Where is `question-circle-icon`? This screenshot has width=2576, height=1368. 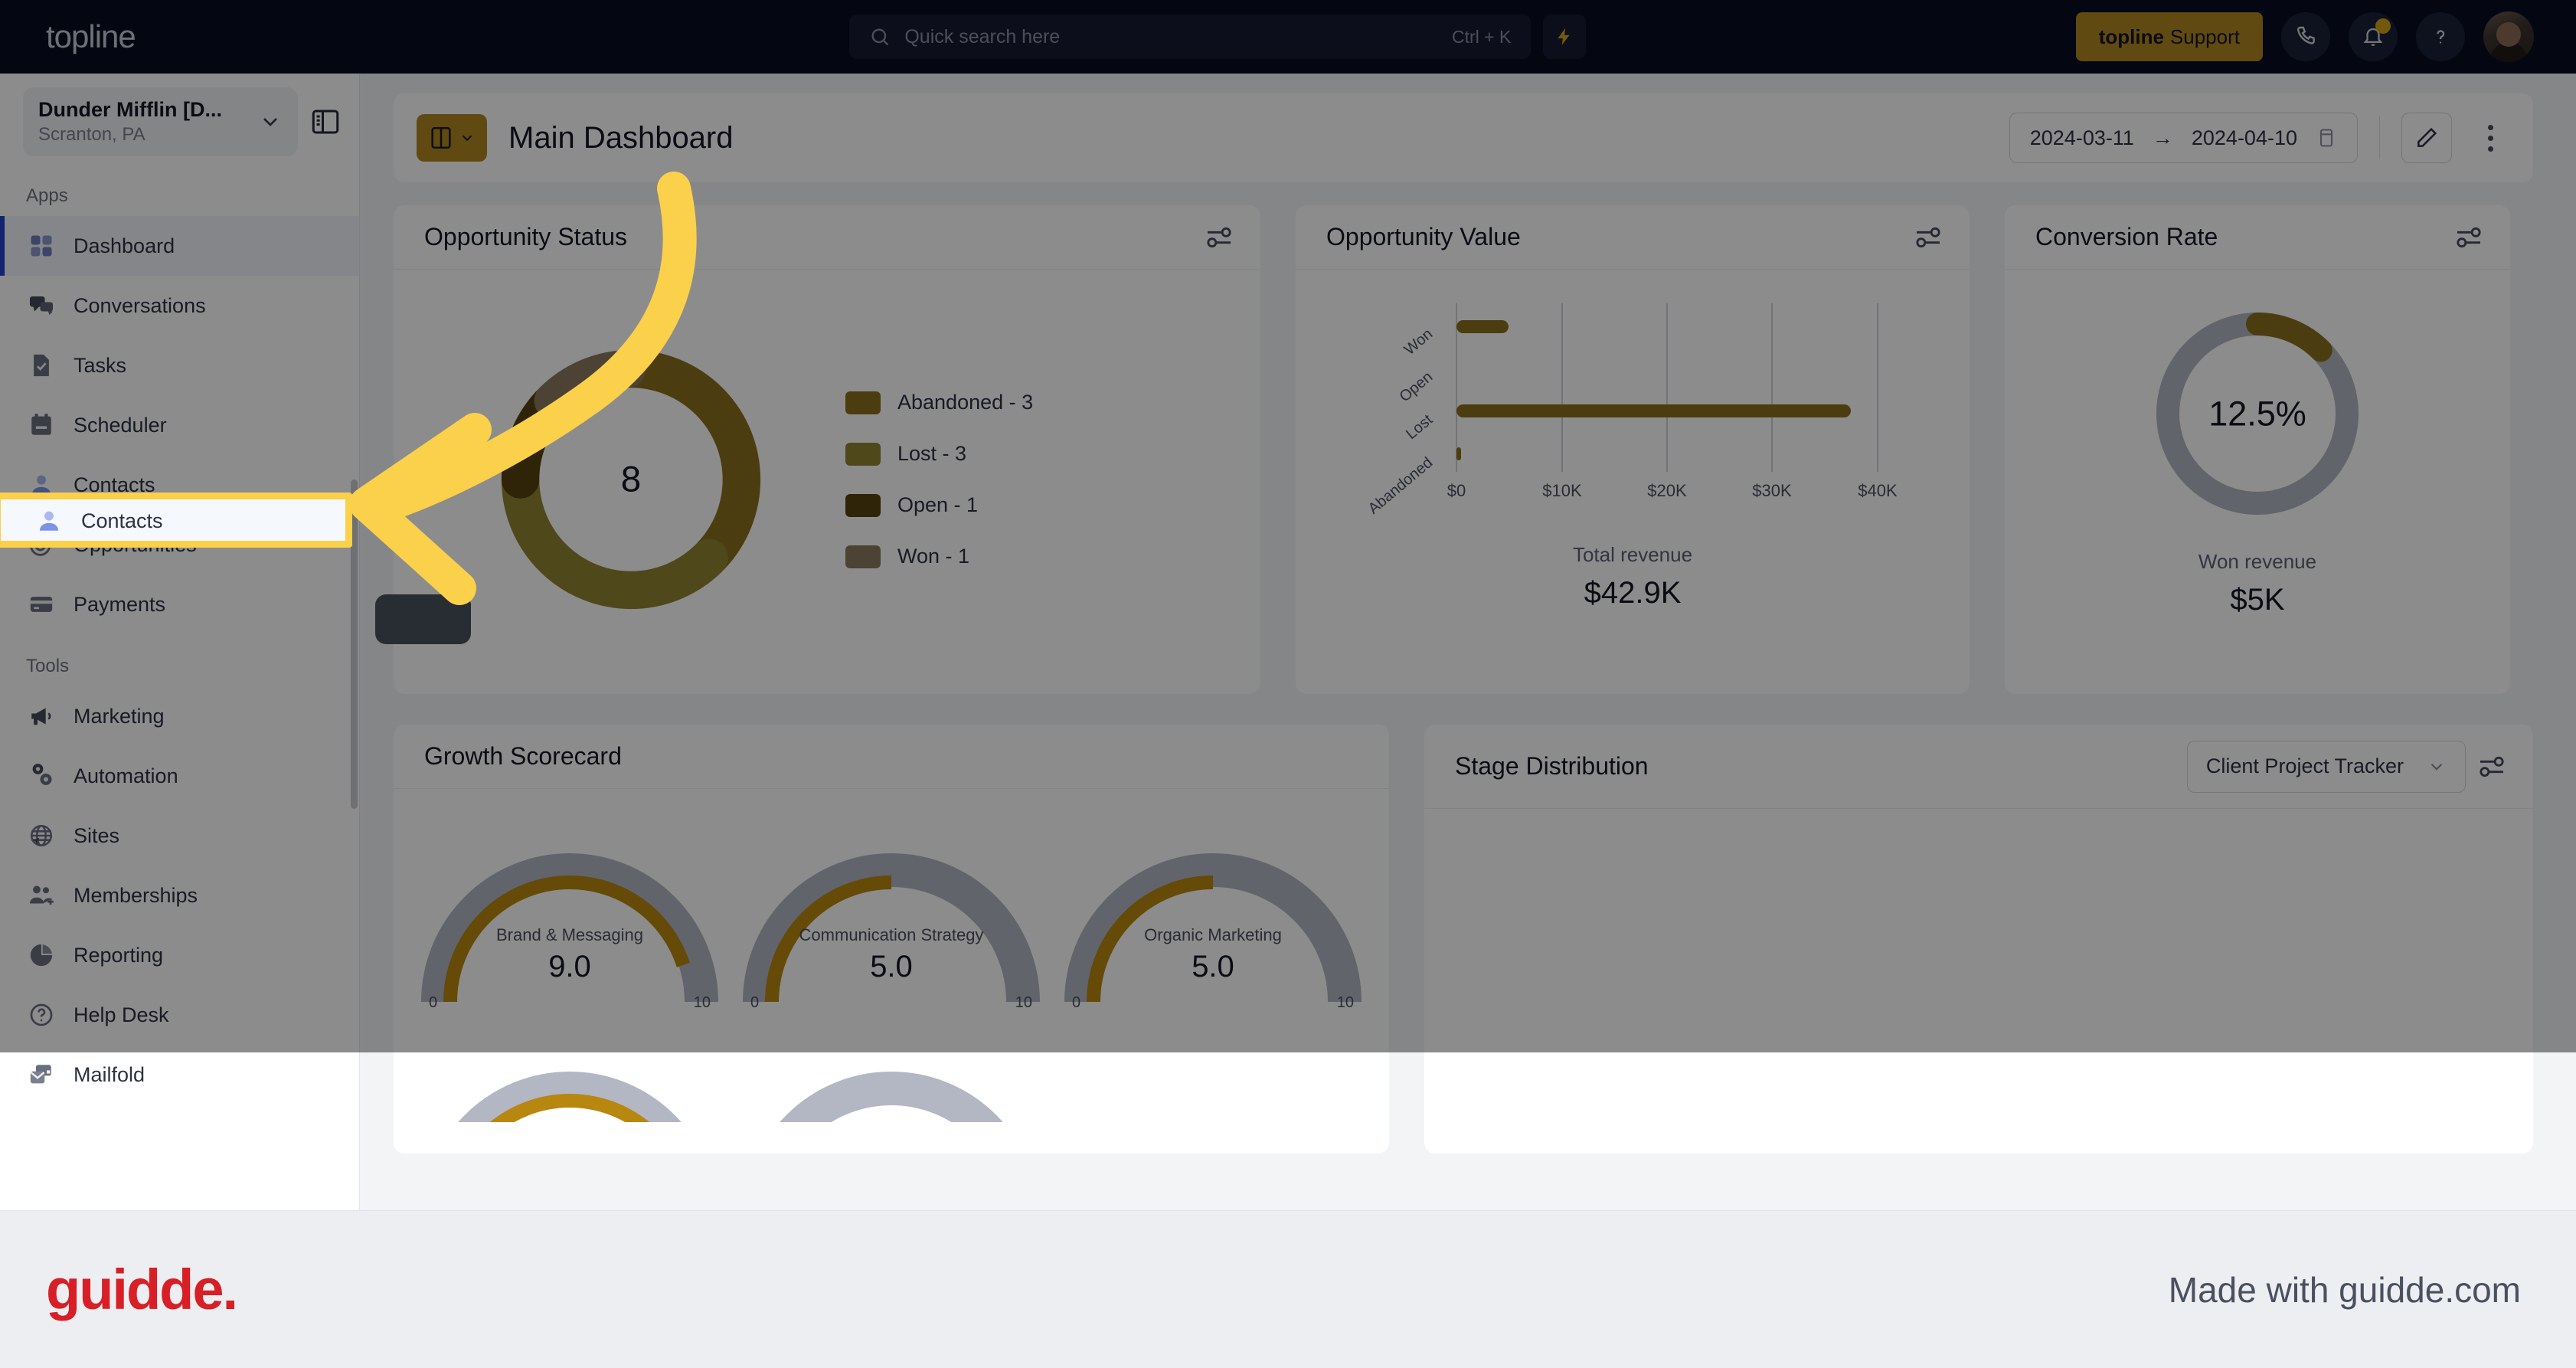
question-circle-icon is located at coordinates (41, 1015).